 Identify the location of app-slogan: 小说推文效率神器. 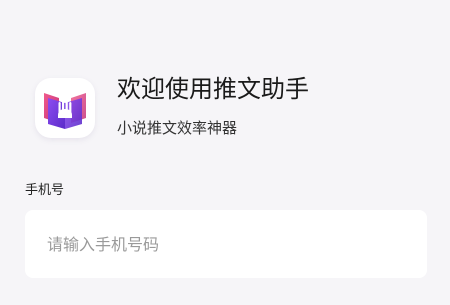
(177, 128).